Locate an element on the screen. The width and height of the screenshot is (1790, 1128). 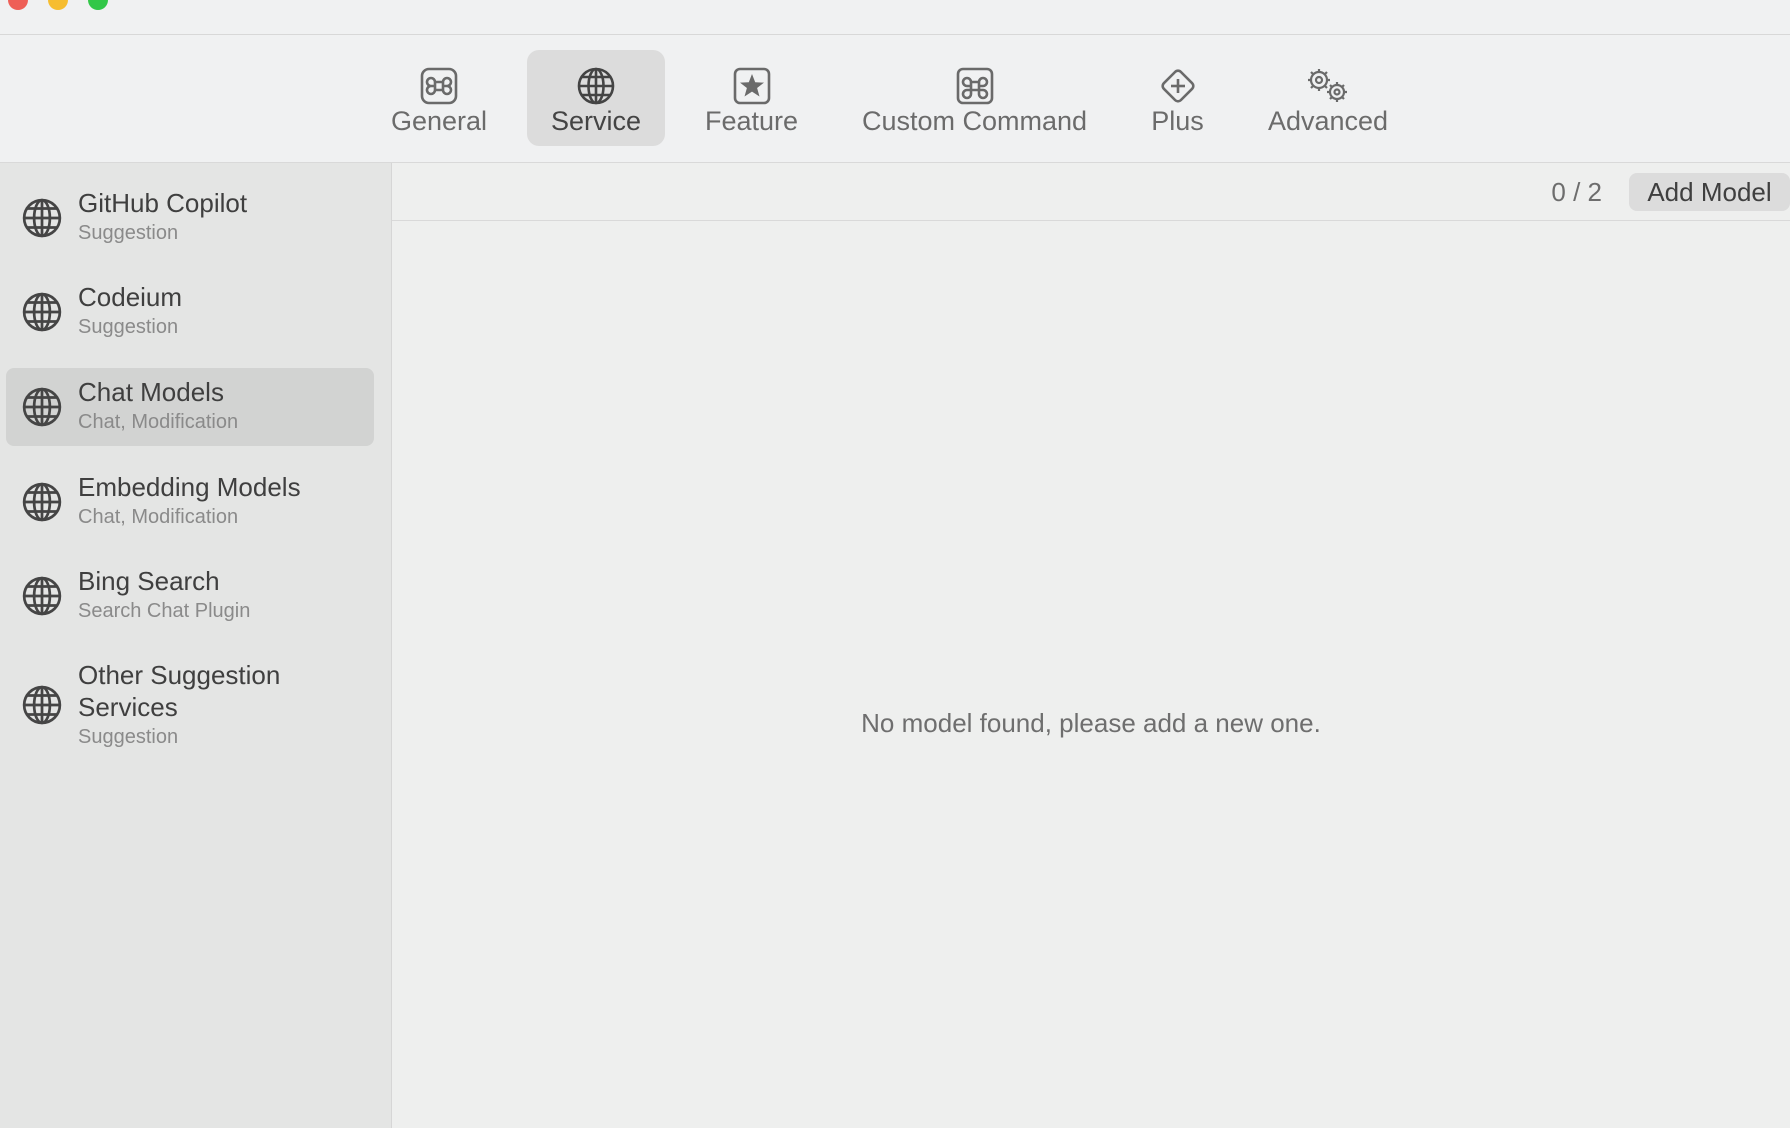
tab-general: General is located at coordinates (439, 98).